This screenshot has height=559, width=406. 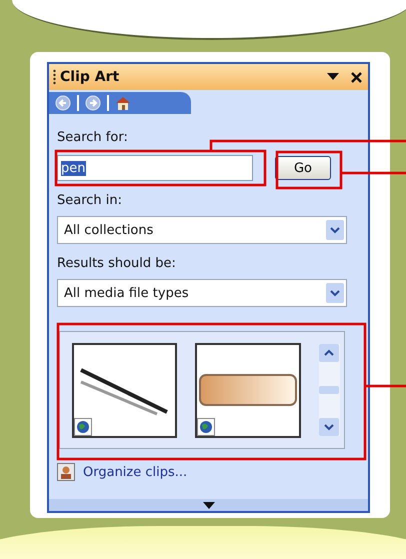 I want to click on scrollbar, so click(x=329, y=390).